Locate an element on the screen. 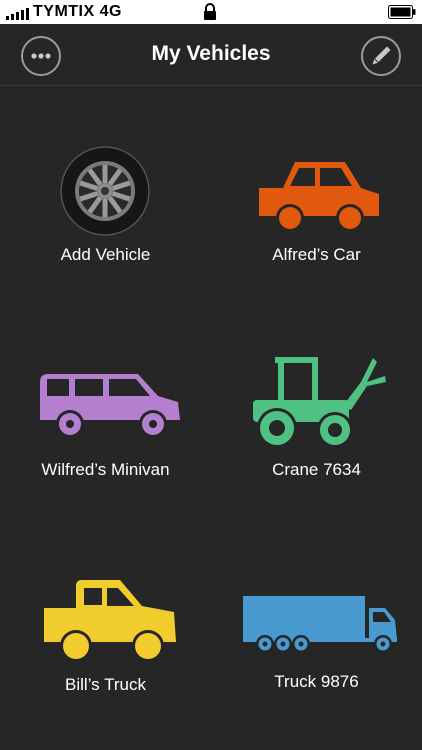 This screenshot has width=422, height=750. pencil-icon is located at coordinates (381, 55).